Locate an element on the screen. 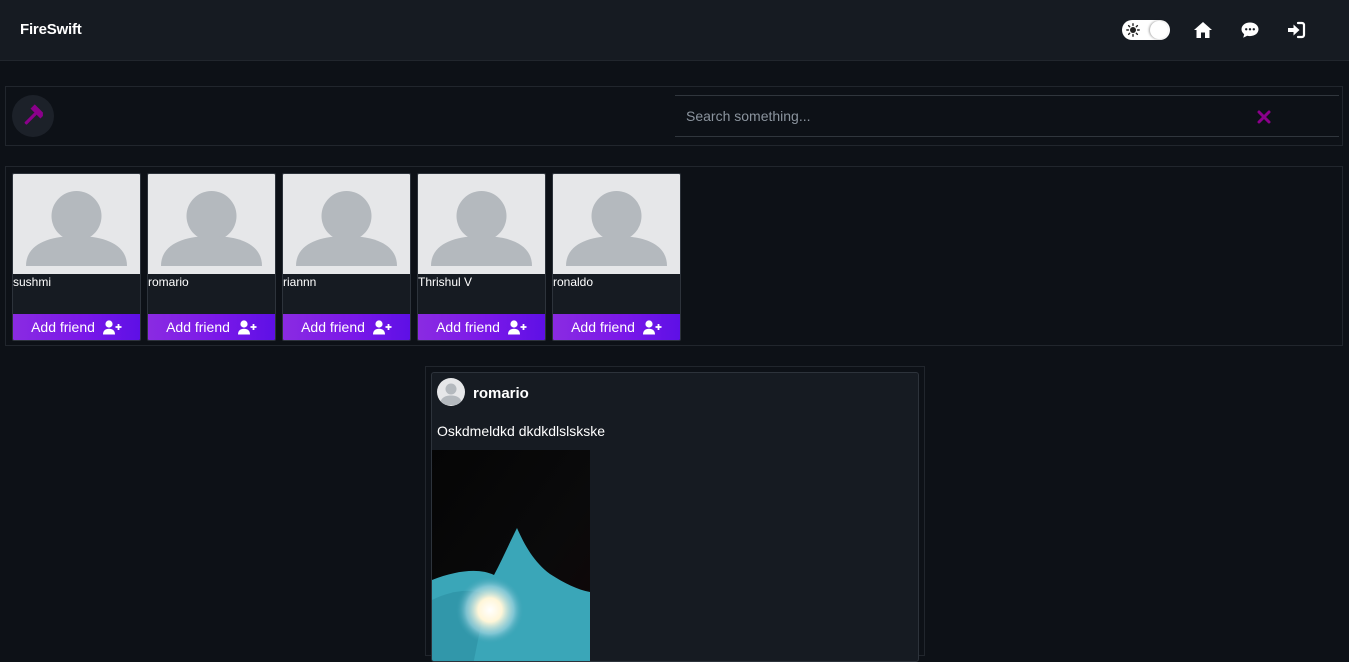  user-card: Thrishul V Add friend is located at coordinates (481, 257).